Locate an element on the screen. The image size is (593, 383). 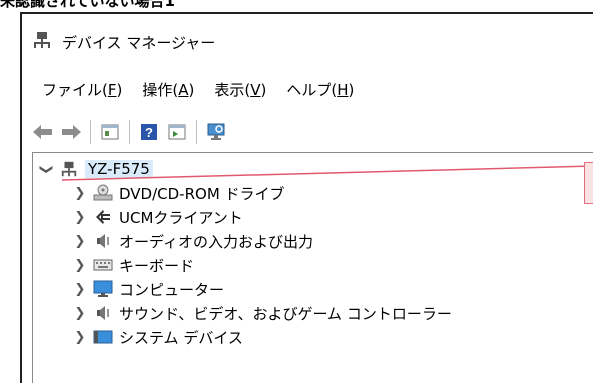
tree-item: ❯ DVD/CD-ROM ドライブ is located at coordinates (179, 193).